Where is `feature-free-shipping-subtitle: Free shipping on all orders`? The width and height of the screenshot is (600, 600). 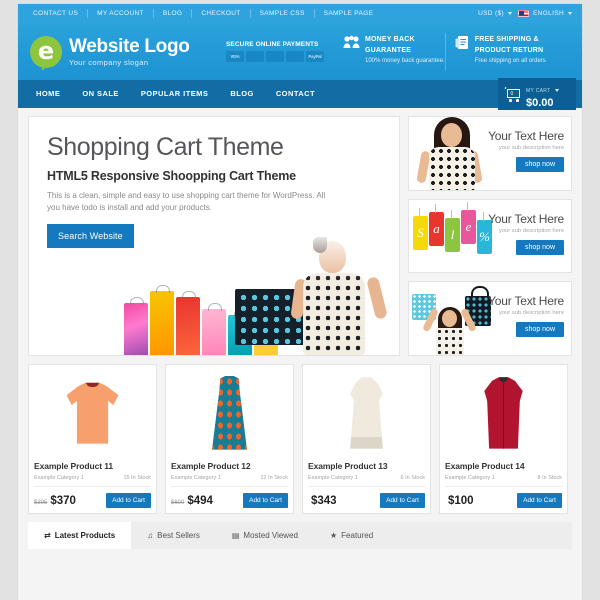 feature-free-shipping-subtitle: Free shipping on all orders is located at coordinates (510, 60).